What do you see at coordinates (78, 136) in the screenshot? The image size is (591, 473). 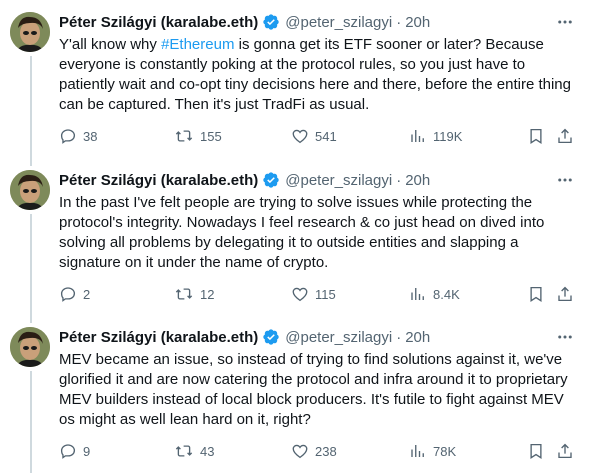 I see `reply-button: 38` at bounding box center [78, 136].